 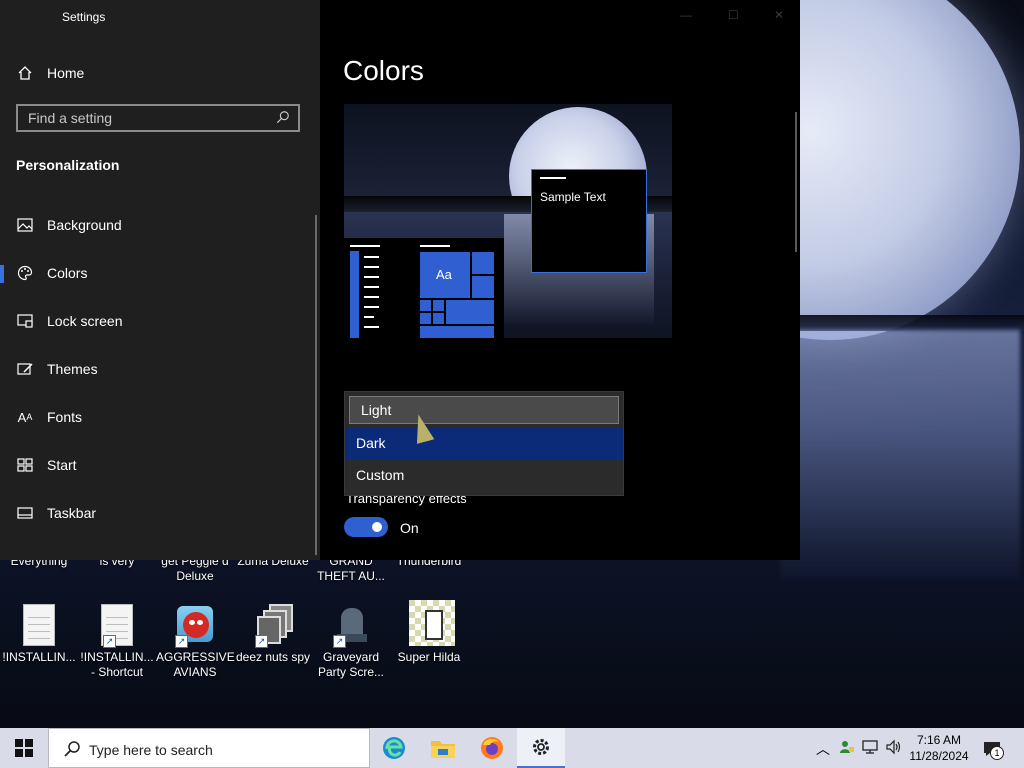 I want to click on preview-sample-text: Sample Text, so click(x=573, y=197).